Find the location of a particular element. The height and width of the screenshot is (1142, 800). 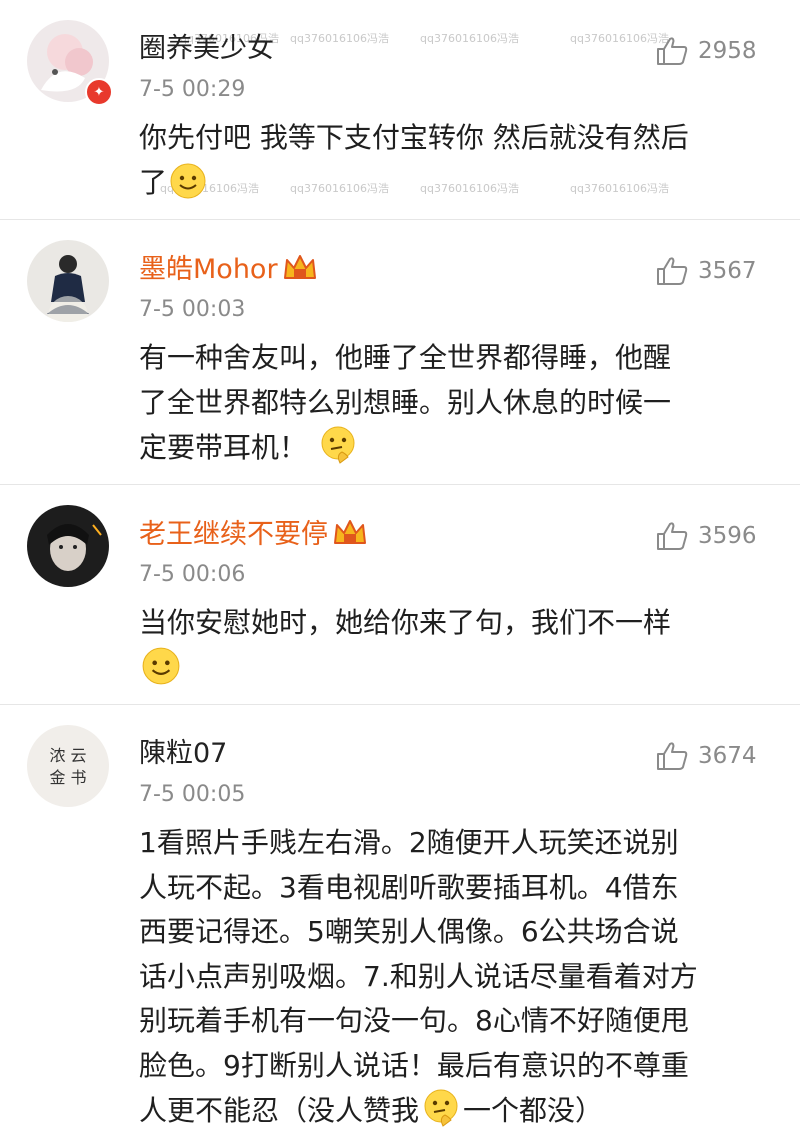

comment-line: 西要记得还。5嘲笑别人偶像。6公共场合说 is located at coordinates (409, 931).